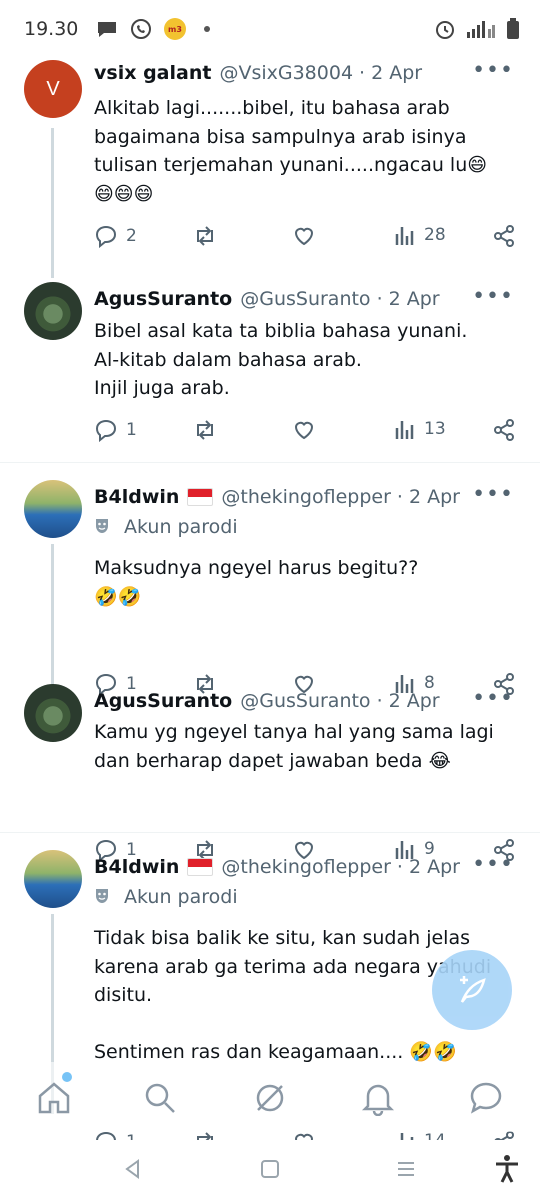  I want to click on whatsapp-icon, so click(141, 29).